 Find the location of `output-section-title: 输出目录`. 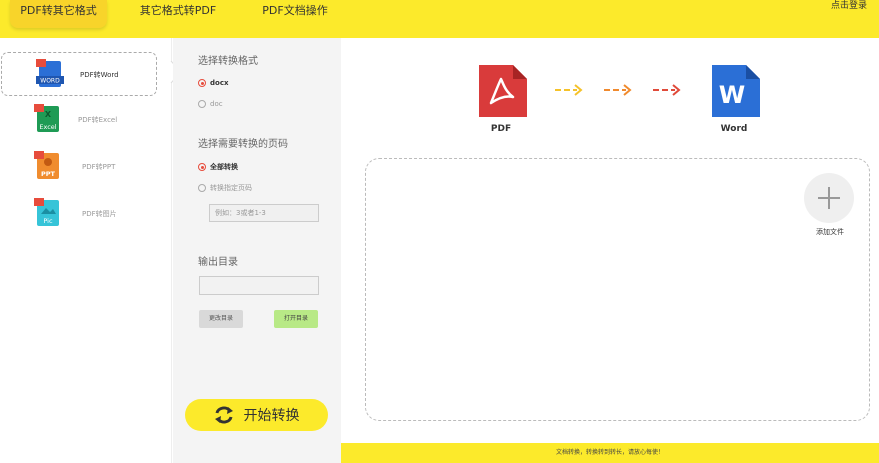

output-section-title: 输出目录 is located at coordinates (218, 262).